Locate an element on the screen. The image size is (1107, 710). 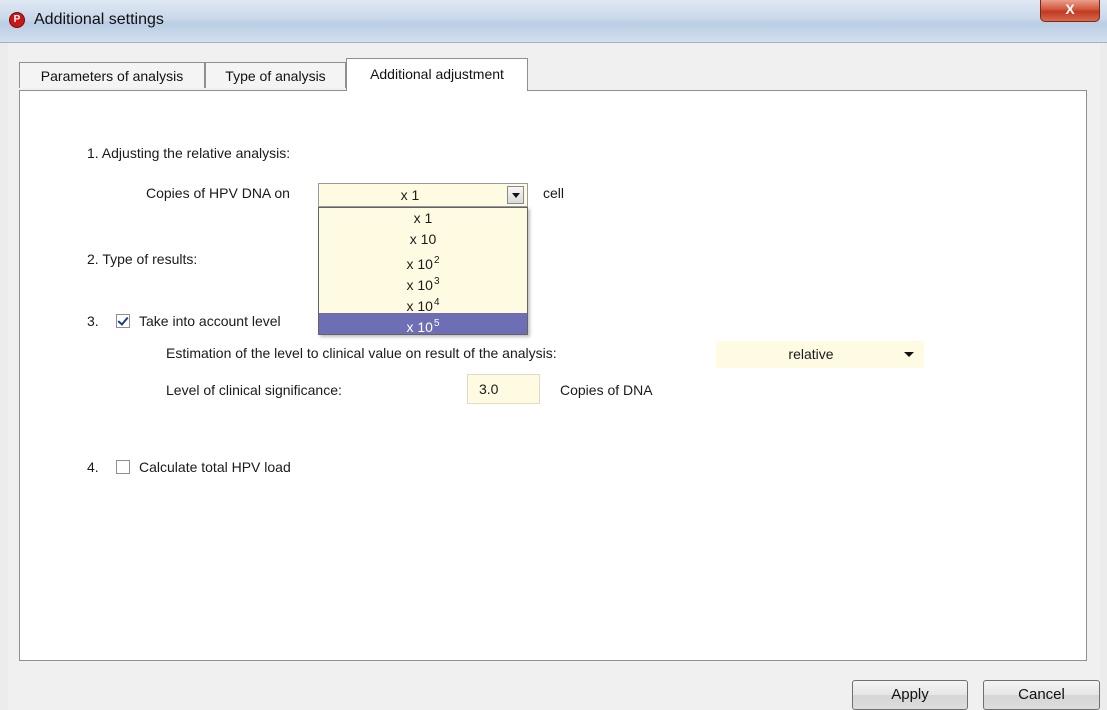
cancel-button: Cancel is located at coordinates (1041, 695).